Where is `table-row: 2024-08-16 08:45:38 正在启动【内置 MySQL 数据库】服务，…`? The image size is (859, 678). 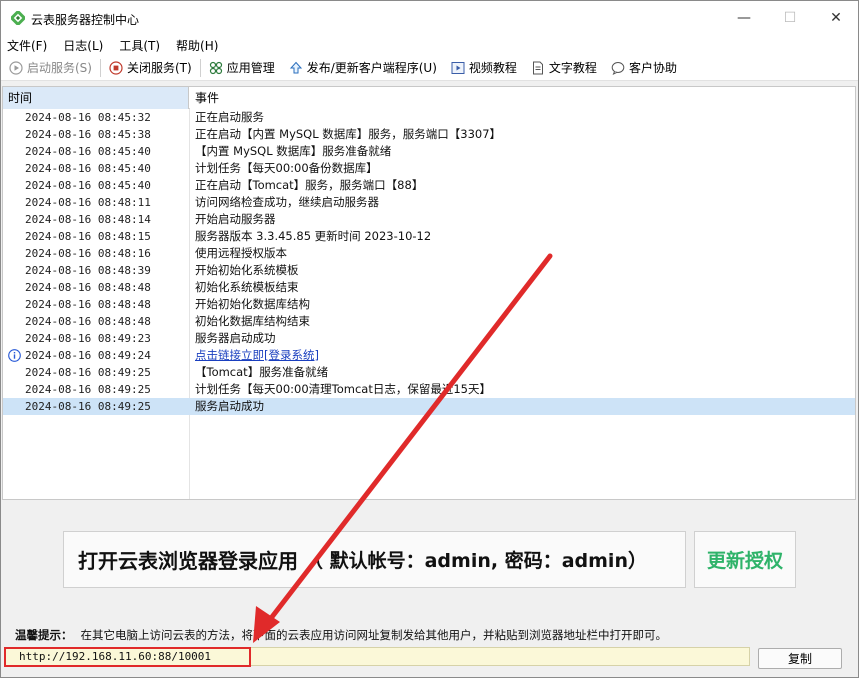 table-row: 2024-08-16 08:45:38 正在启动【内置 MySQL 数据库】服务，… is located at coordinates (429, 134).